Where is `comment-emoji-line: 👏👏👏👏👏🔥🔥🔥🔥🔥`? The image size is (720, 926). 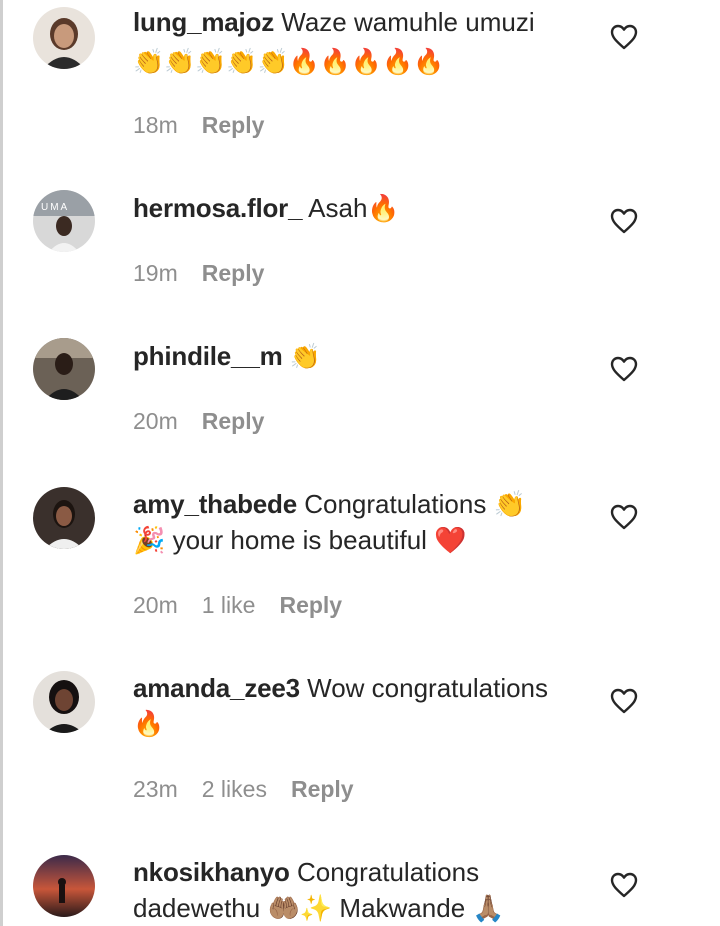
comment-emoji-line: 👏👏👏👏👏🔥🔥🔥🔥🔥 is located at coordinates (289, 61).